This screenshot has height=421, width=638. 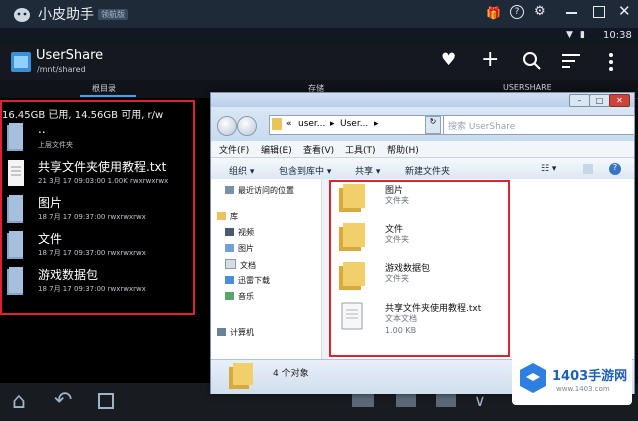 What do you see at coordinates (227, 216) in the screenshot?
I see `nav-item-library: 库` at bounding box center [227, 216].